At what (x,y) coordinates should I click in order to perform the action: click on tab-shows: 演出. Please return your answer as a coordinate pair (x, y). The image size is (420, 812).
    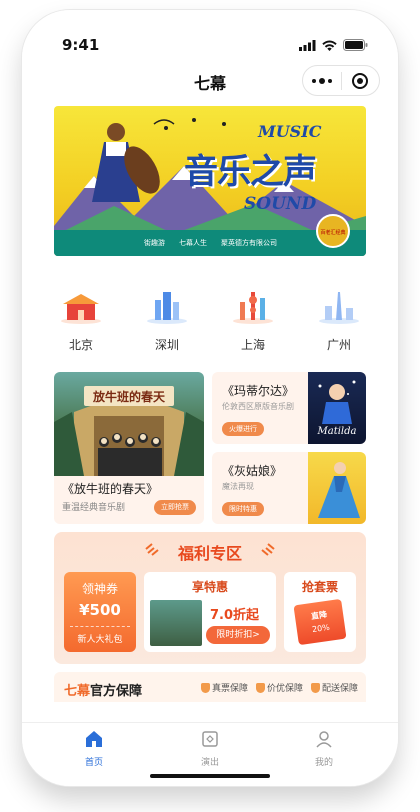
    Looking at the image, I should click on (210, 748).